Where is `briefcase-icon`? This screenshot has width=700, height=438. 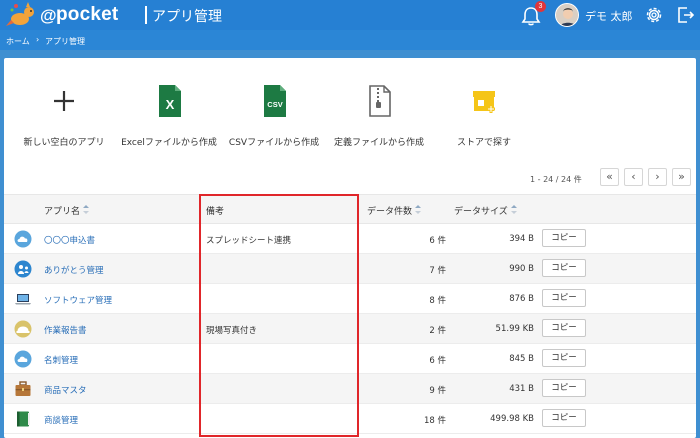 briefcase-icon is located at coordinates (23, 388).